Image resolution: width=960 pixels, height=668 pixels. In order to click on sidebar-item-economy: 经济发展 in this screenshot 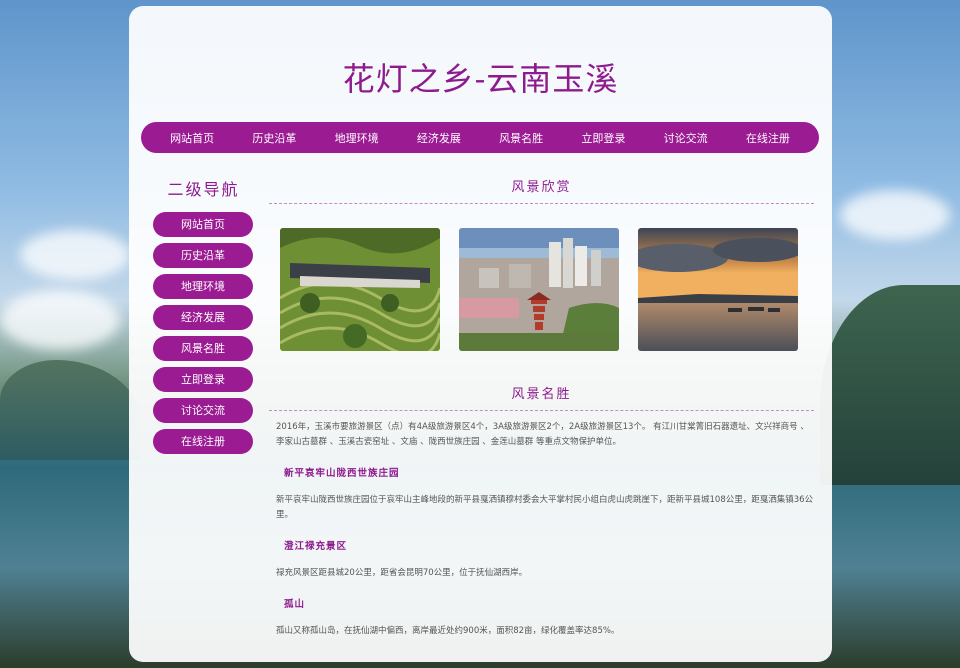, I will do `click(203, 317)`.